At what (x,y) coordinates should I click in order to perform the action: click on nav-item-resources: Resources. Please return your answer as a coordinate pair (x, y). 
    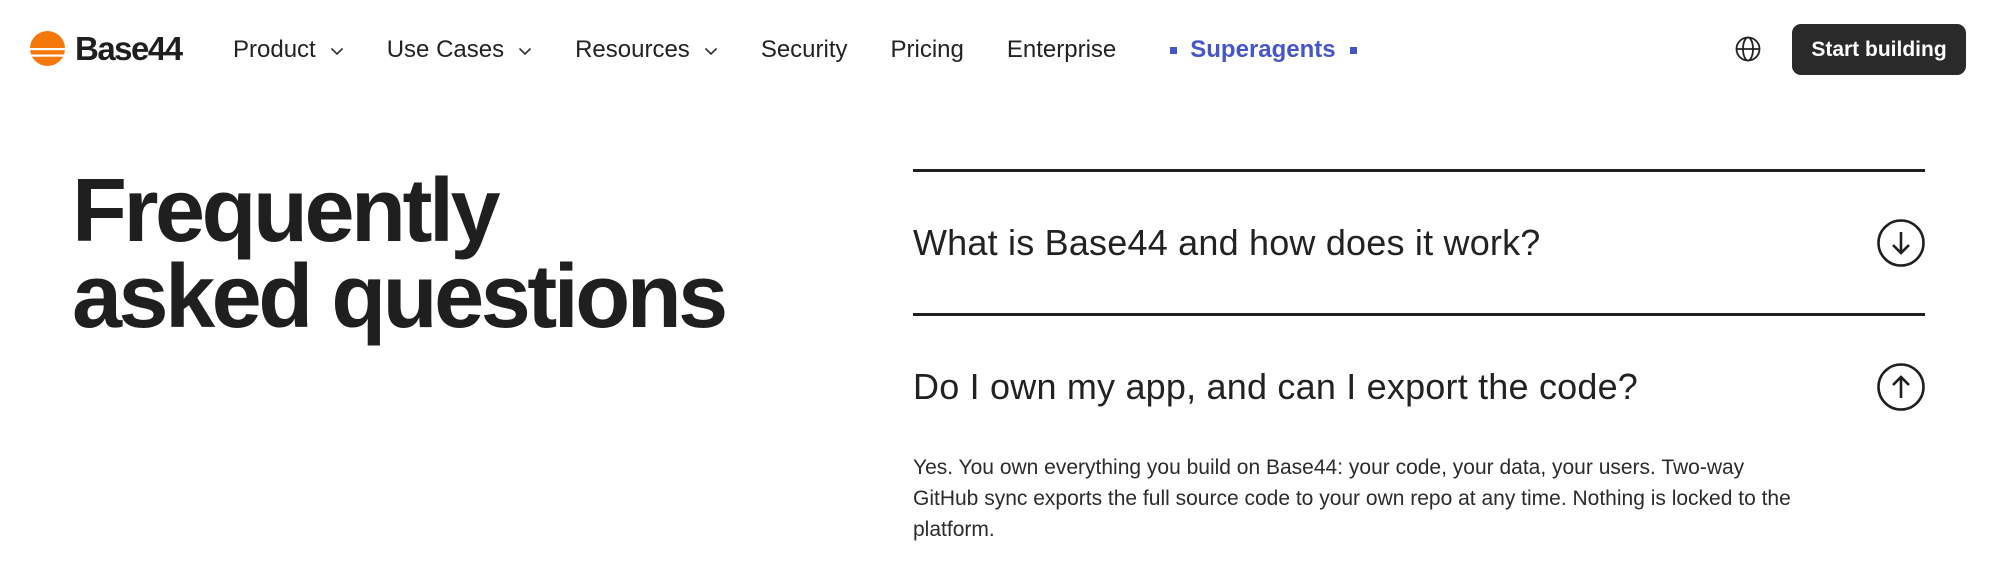
    Looking at the image, I should click on (646, 50).